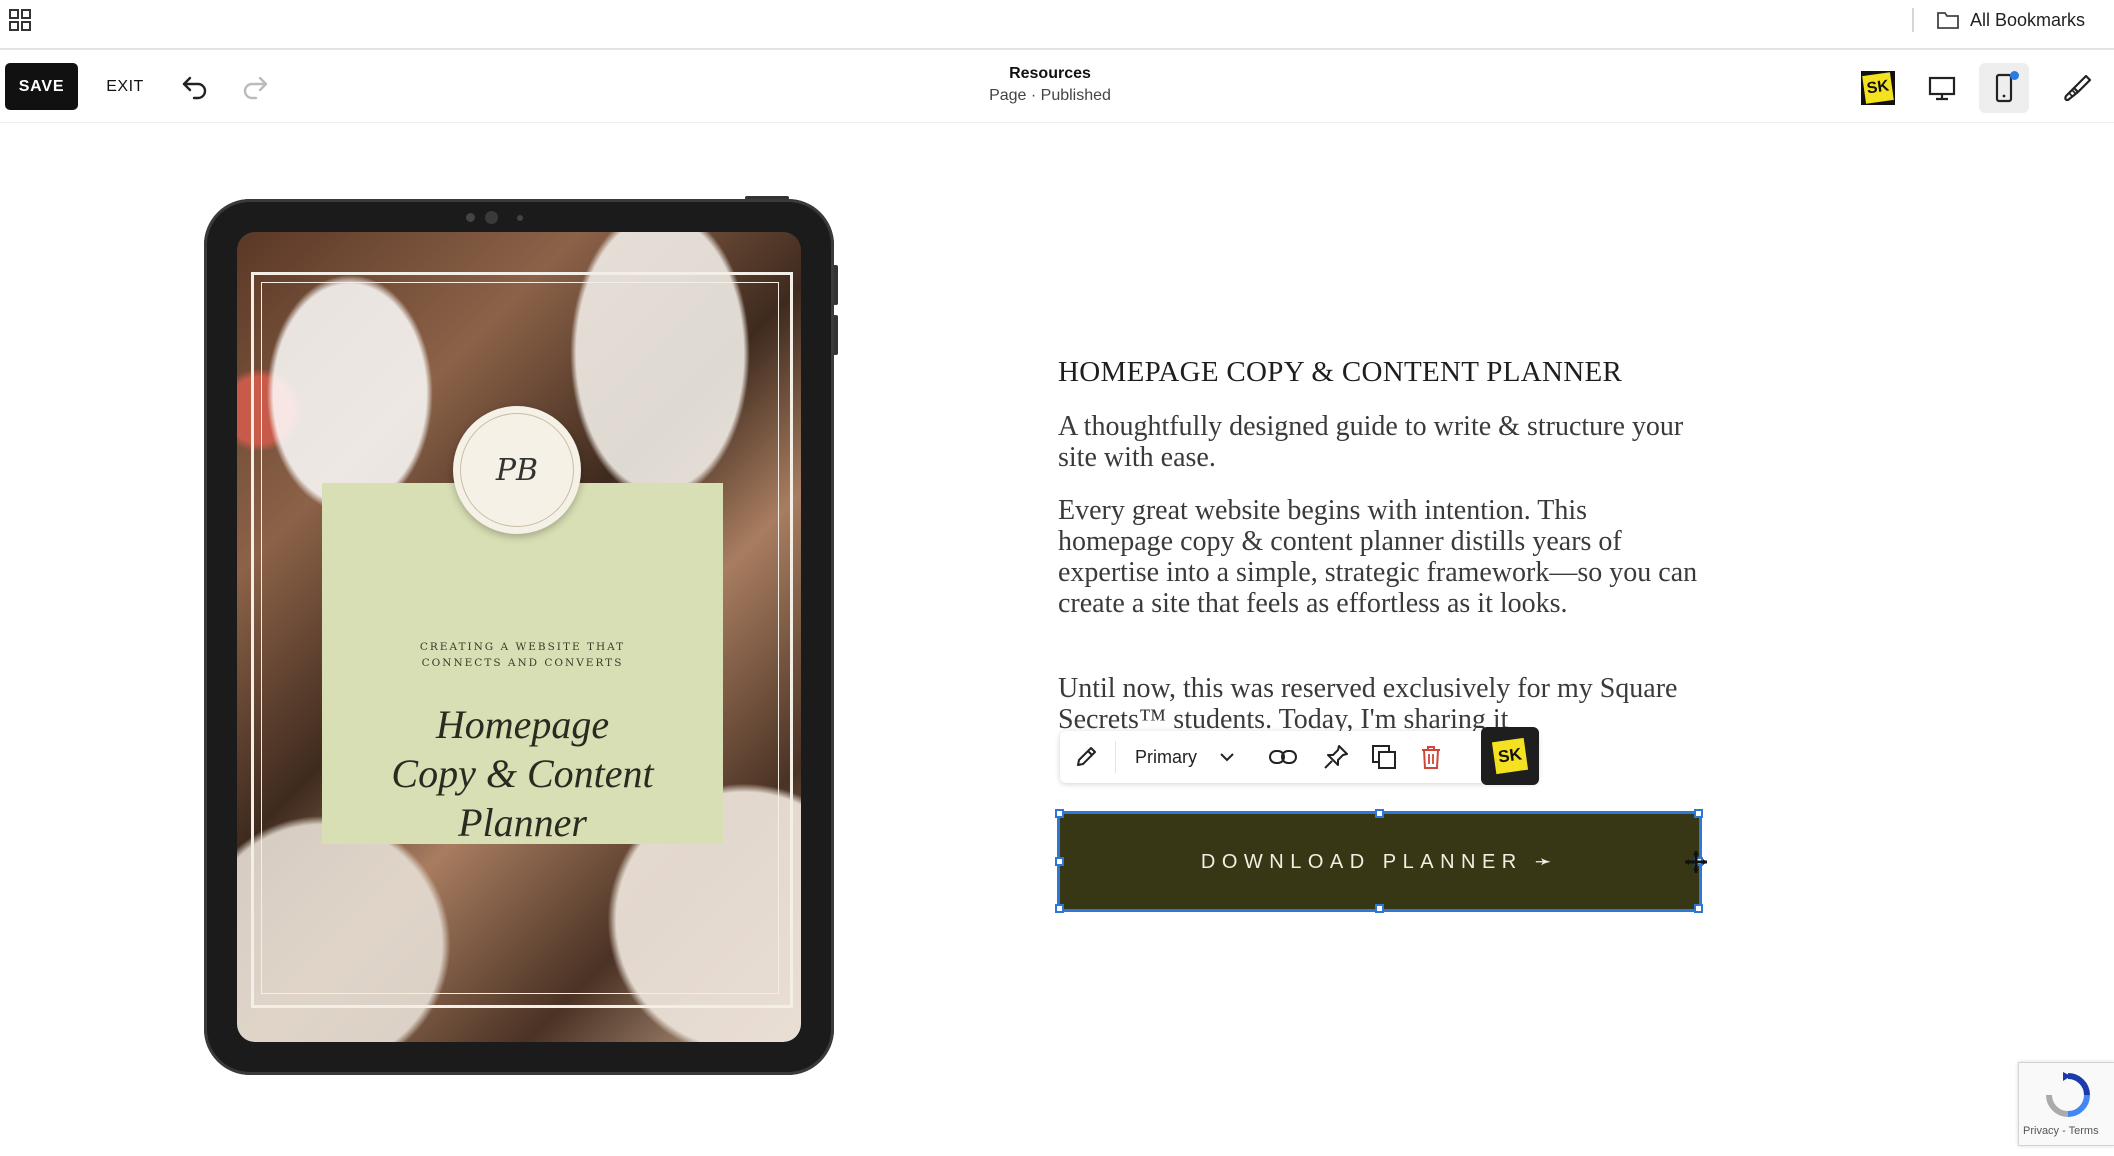  Describe the element at coordinates (125, 86) in the screenshot. I see `exit-button: EXIT` at that location.